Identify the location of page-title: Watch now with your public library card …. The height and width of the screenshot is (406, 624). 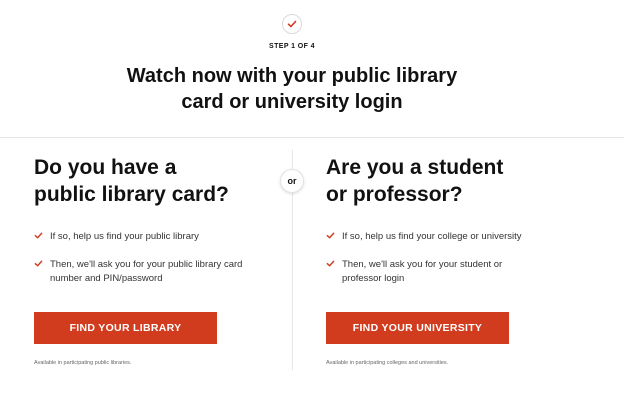
(292, 89).